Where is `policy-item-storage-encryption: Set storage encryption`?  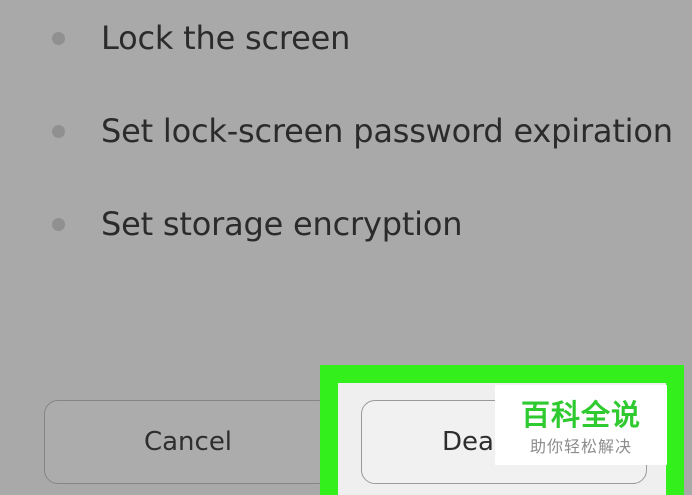
policy-item-storage-encryption: Set storage encryption is located at coordinates (257, 224).